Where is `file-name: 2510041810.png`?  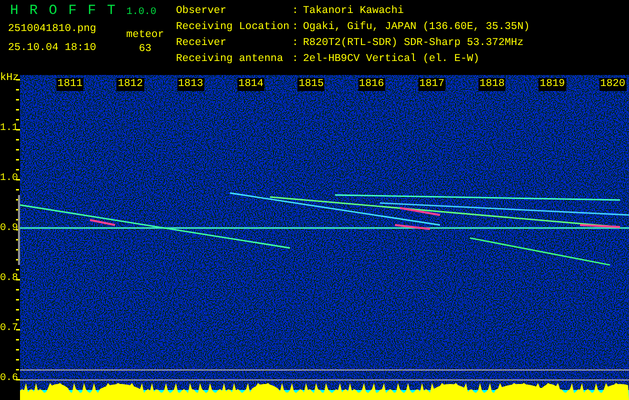
file-name: 2510041810.png is located at coordinates (52, 29).